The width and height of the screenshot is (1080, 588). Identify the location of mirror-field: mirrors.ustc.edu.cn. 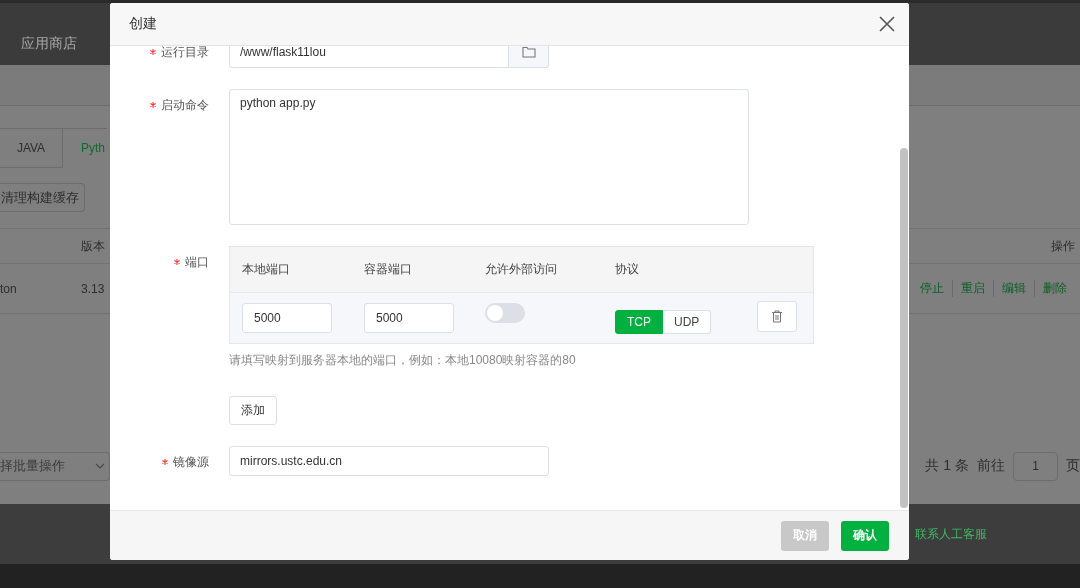
(389, 461).